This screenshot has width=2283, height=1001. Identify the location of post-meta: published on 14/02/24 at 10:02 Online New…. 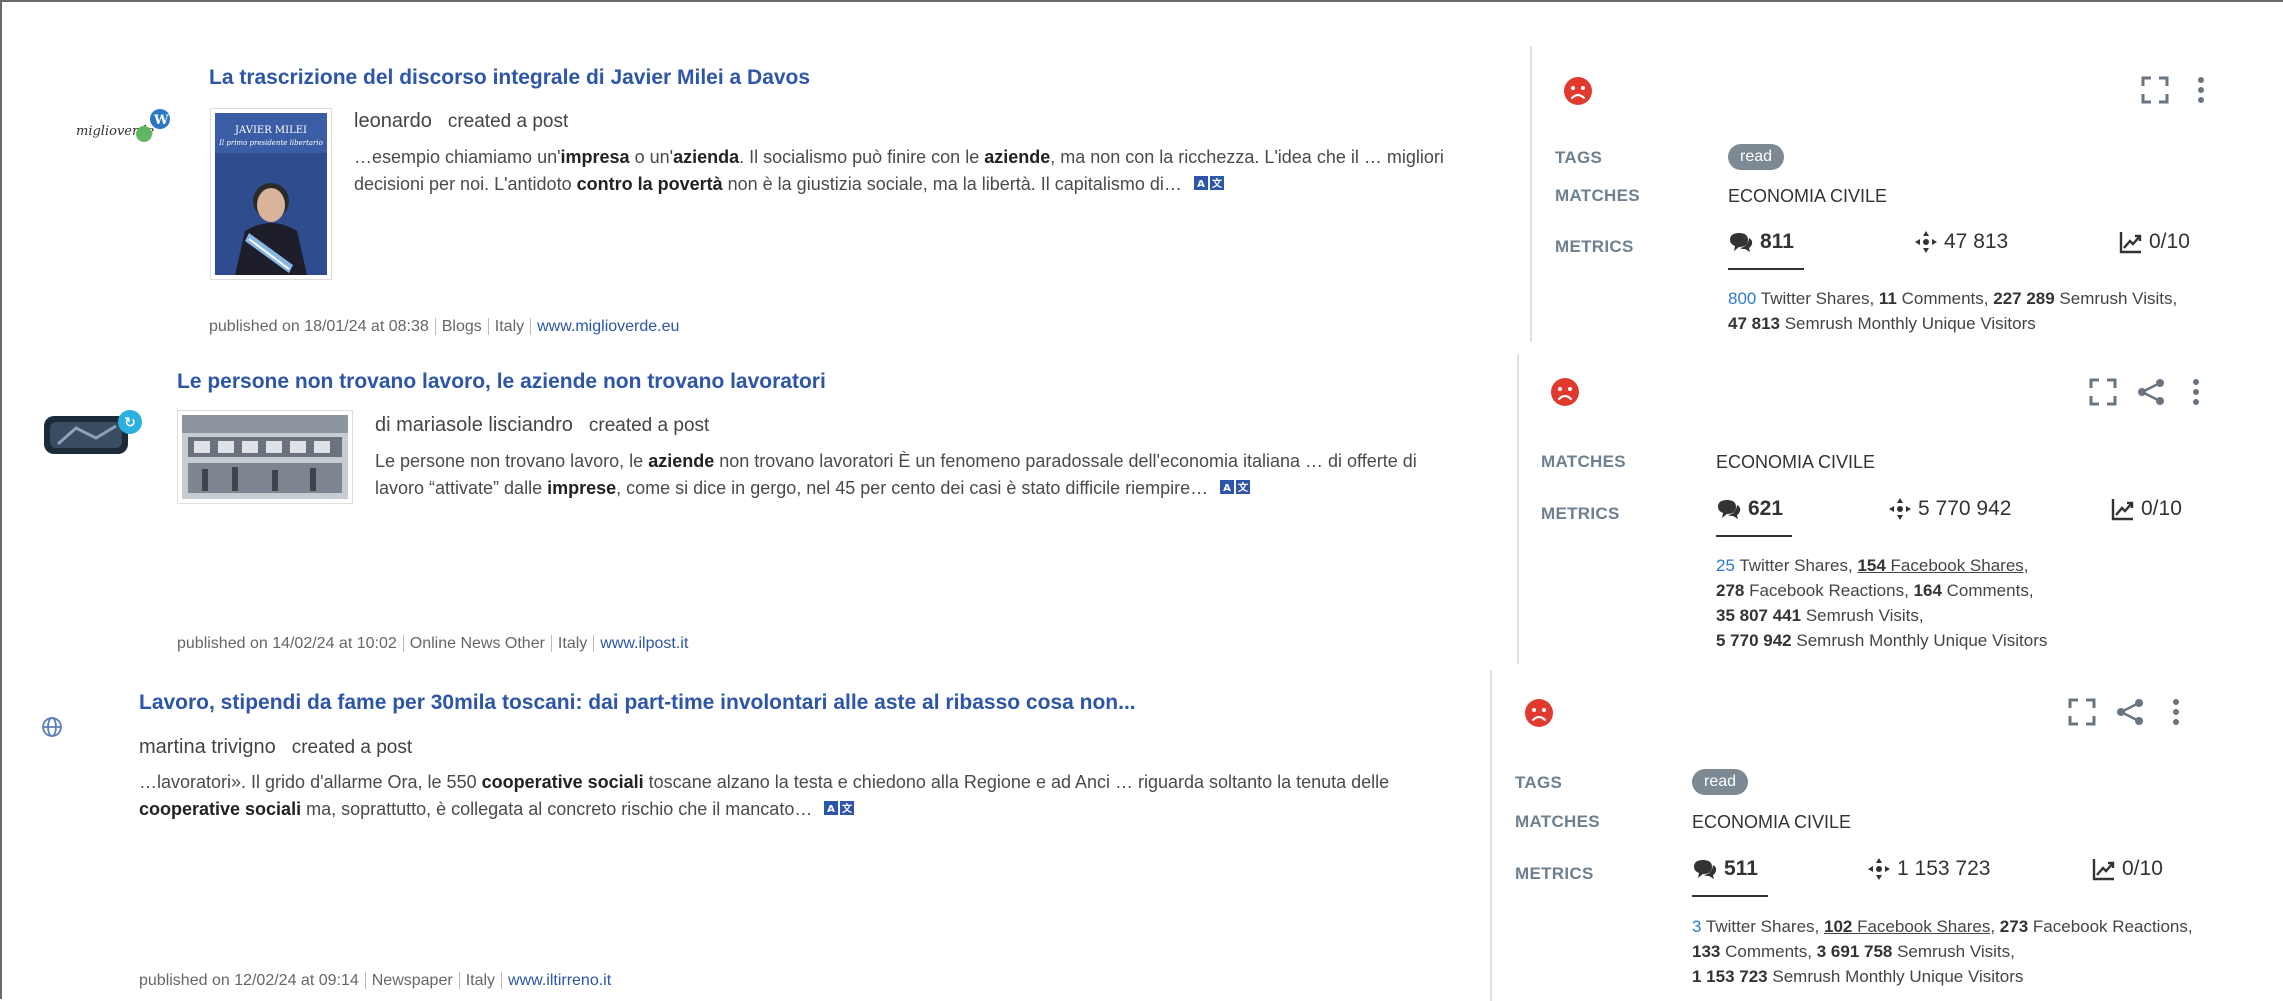
(436, 644).